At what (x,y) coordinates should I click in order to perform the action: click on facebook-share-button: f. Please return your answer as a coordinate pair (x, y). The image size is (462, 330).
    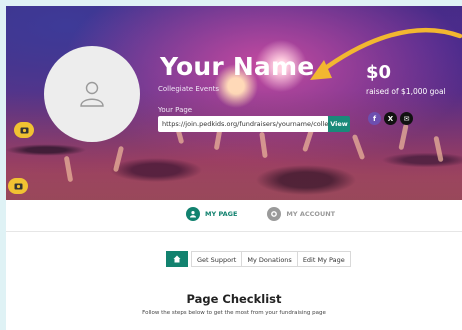
    Looking at the image, I should click on (374, 118).